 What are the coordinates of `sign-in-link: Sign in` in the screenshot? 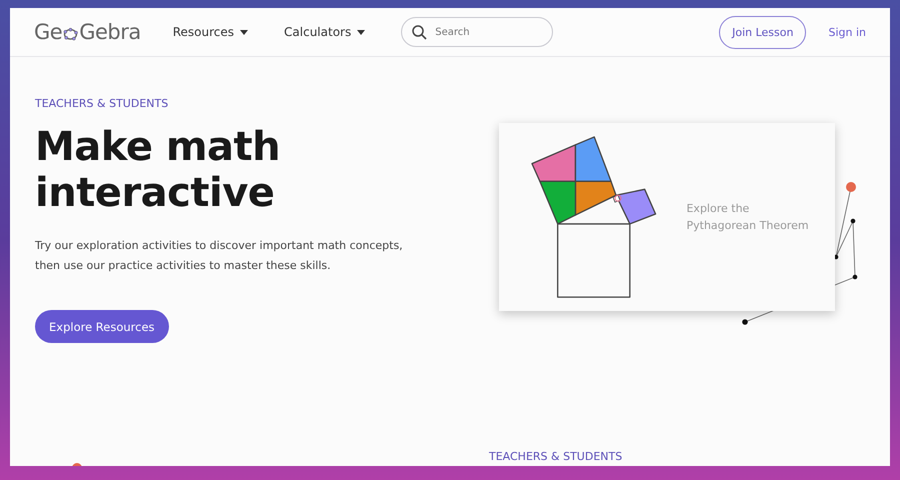 It's located at (847, 32).